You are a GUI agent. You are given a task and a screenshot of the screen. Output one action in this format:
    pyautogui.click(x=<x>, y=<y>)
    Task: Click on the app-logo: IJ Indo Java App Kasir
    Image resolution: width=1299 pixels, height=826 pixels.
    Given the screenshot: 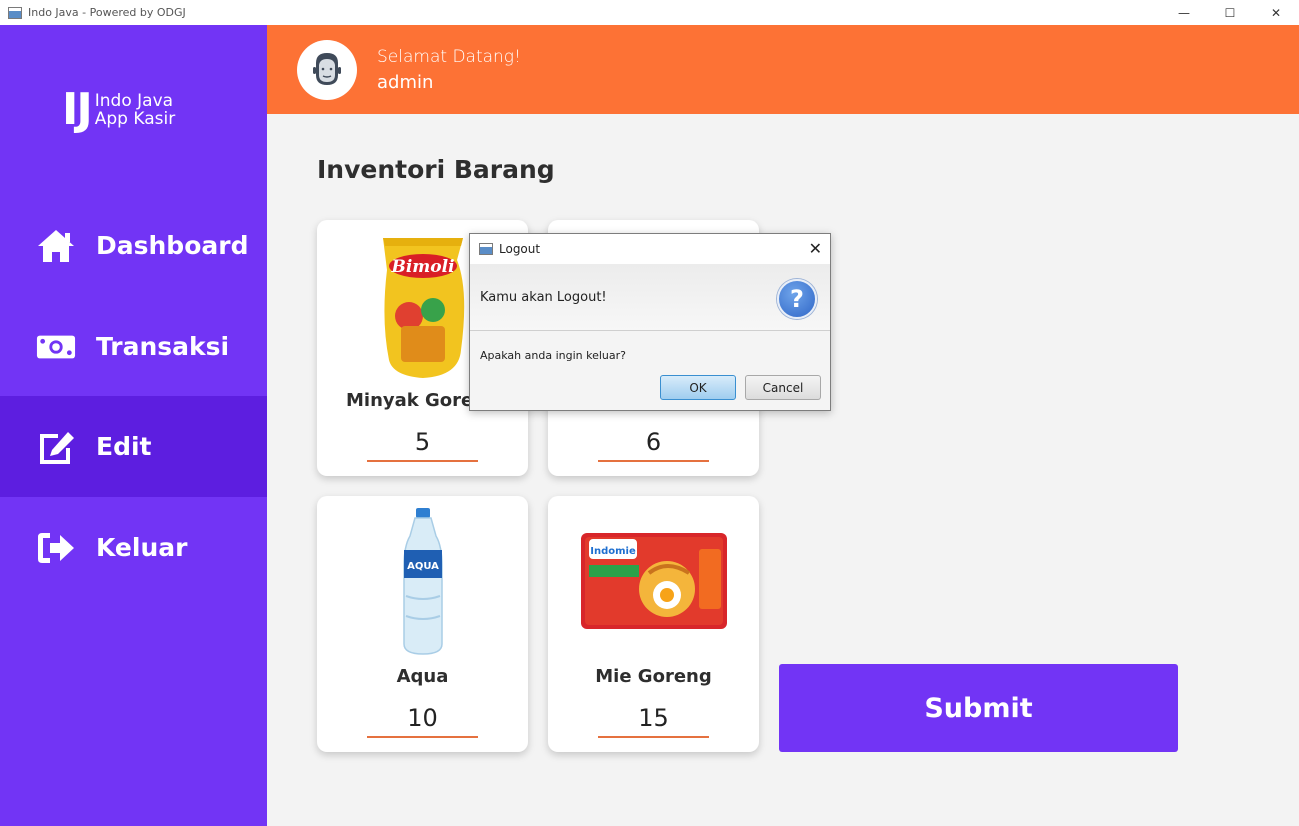 What is the action you would take?
    pyautogui.click(x=118, y=110)
    